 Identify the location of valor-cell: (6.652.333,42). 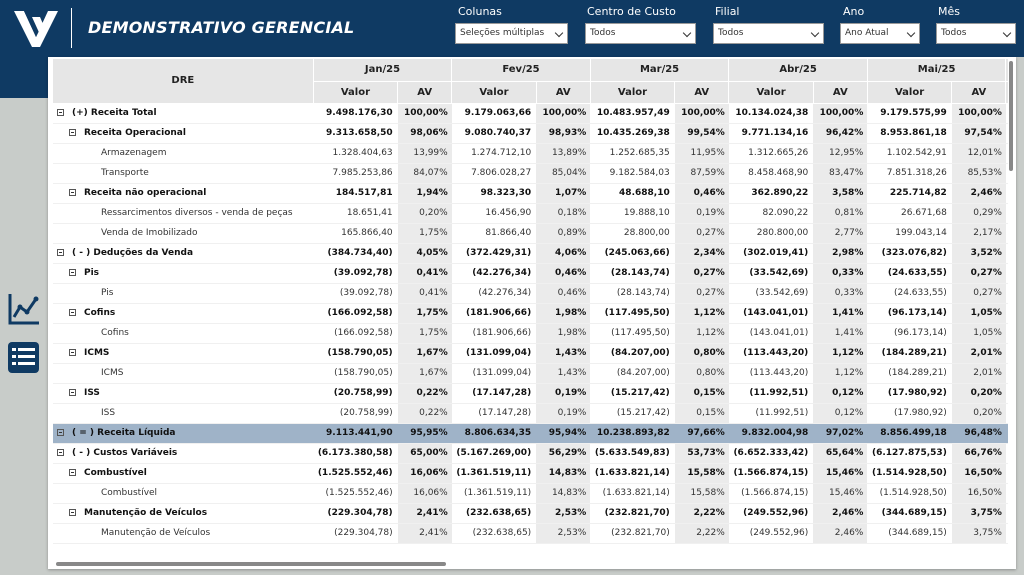
(771, 453).